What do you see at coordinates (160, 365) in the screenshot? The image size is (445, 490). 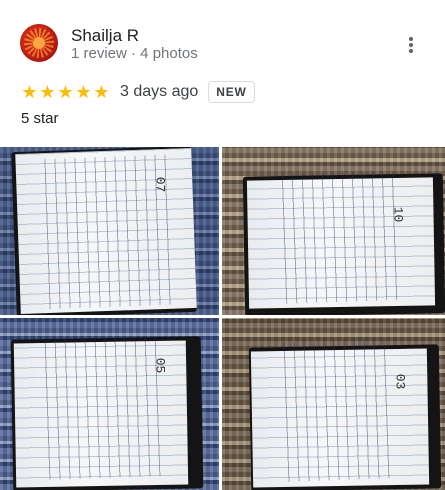 I see `page-number: 05` at bounding box center [160, 365].